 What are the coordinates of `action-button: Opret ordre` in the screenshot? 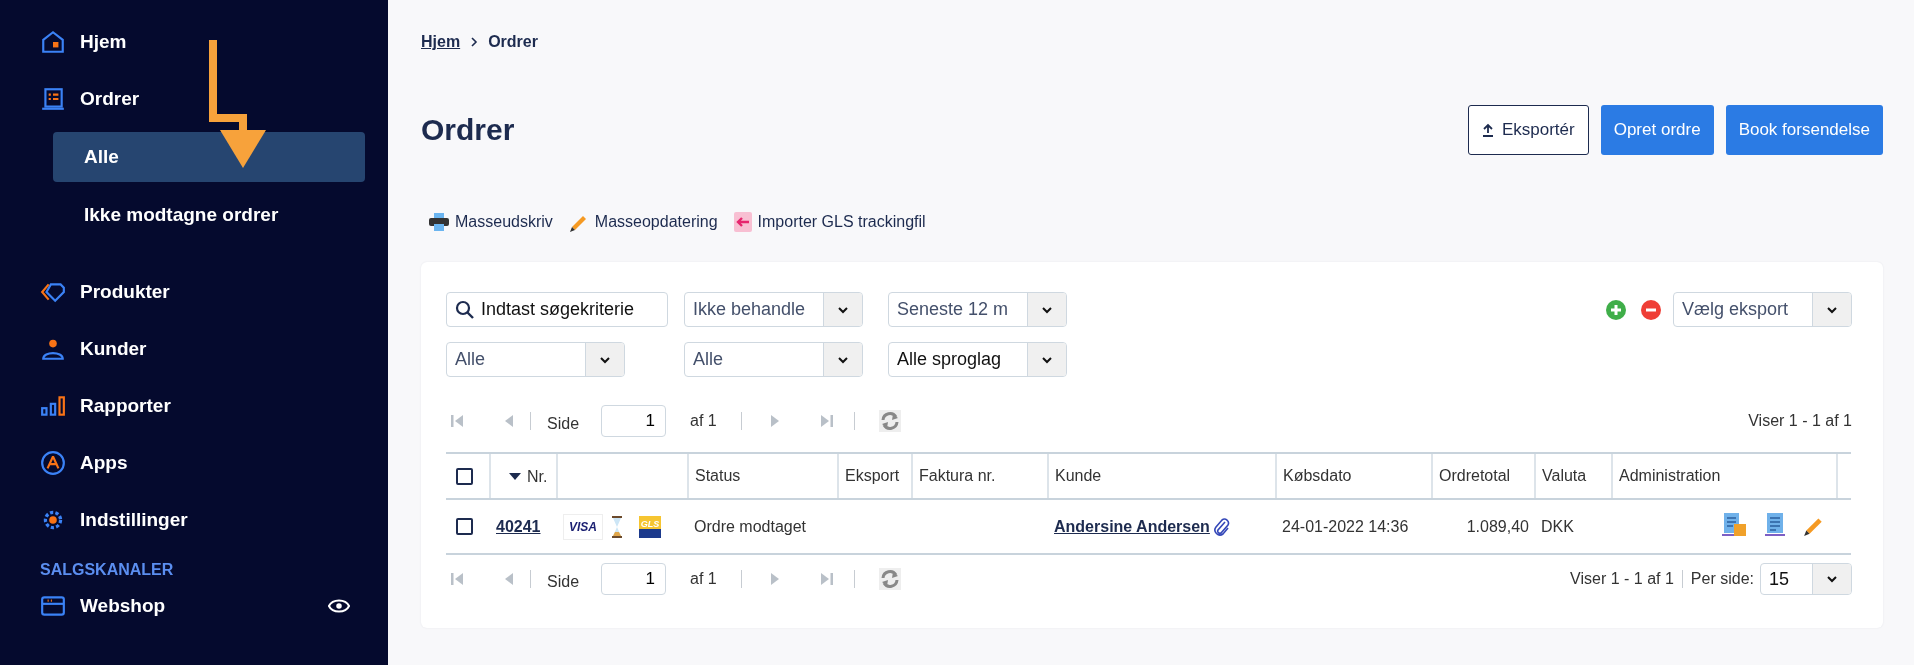 It's located at (1657, 130).